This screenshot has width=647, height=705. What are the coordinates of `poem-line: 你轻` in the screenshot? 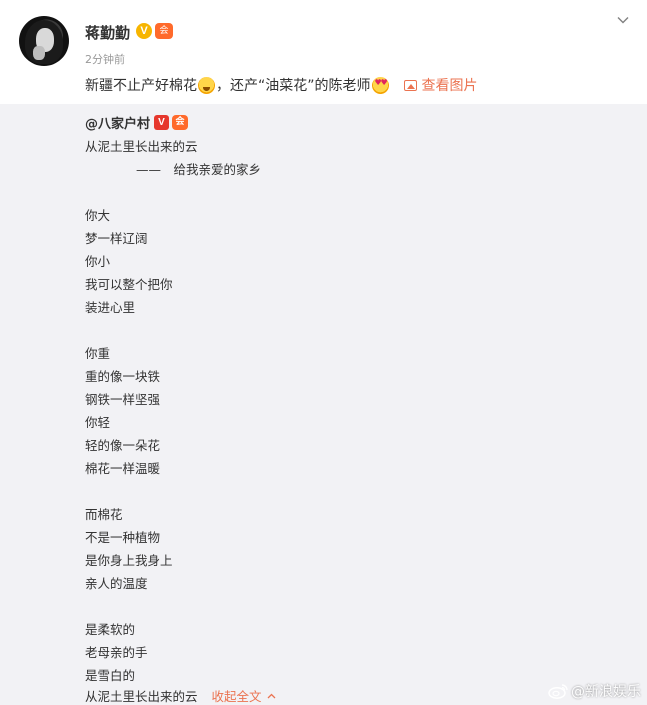 It's located at (98, 422).